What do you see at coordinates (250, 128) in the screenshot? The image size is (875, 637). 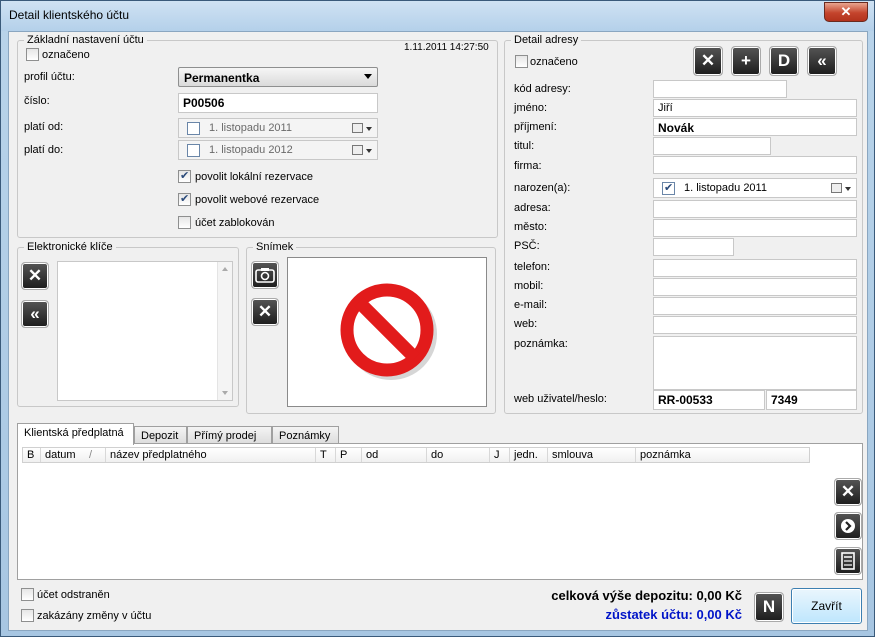 I see `valid-from-value: 1. listopadu 2011` at bounding box center [250, 128].